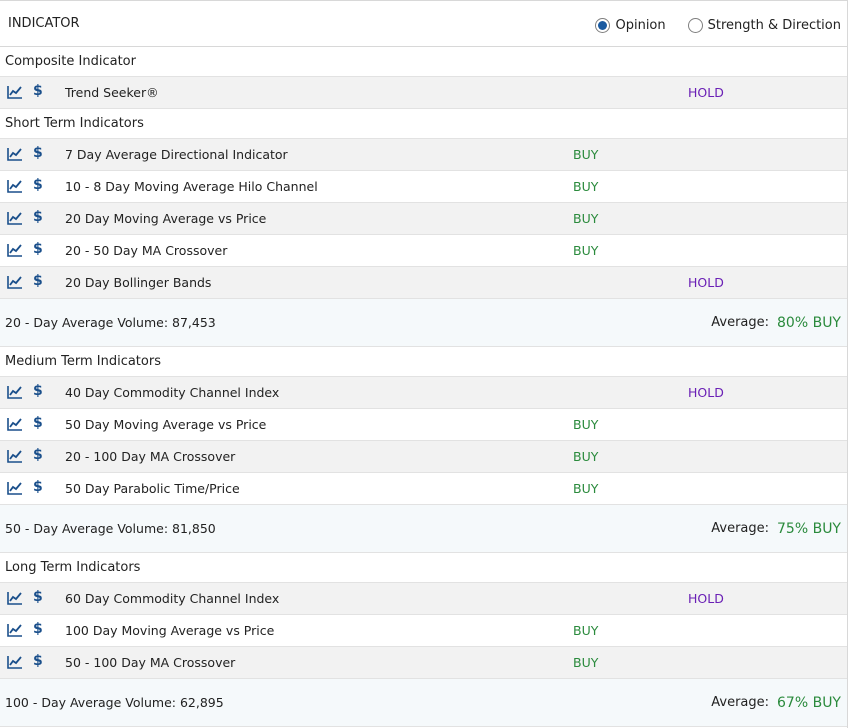 The image size is (849, 728). I want to click on indicator-row: $60 Day Commodity Channel Index HOLD, so click(423, 599).